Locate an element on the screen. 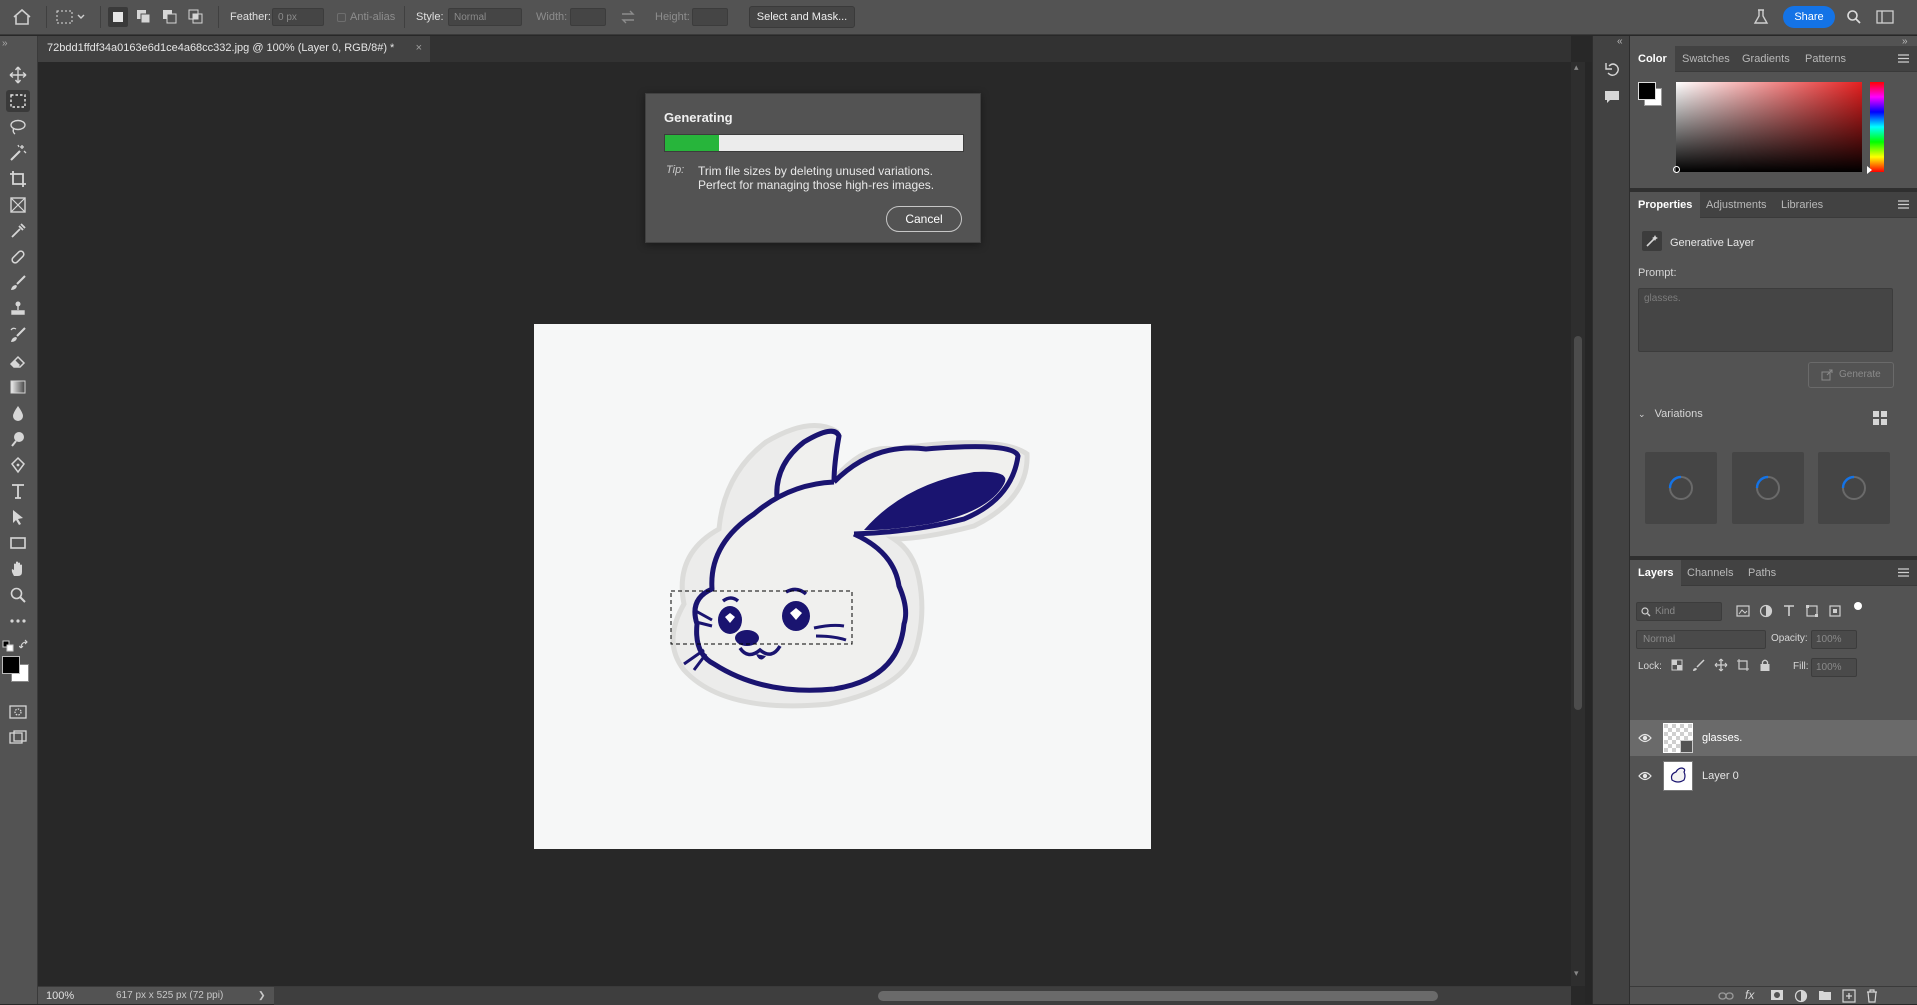  history-panel-icon is located at coordinates (1612, 69).